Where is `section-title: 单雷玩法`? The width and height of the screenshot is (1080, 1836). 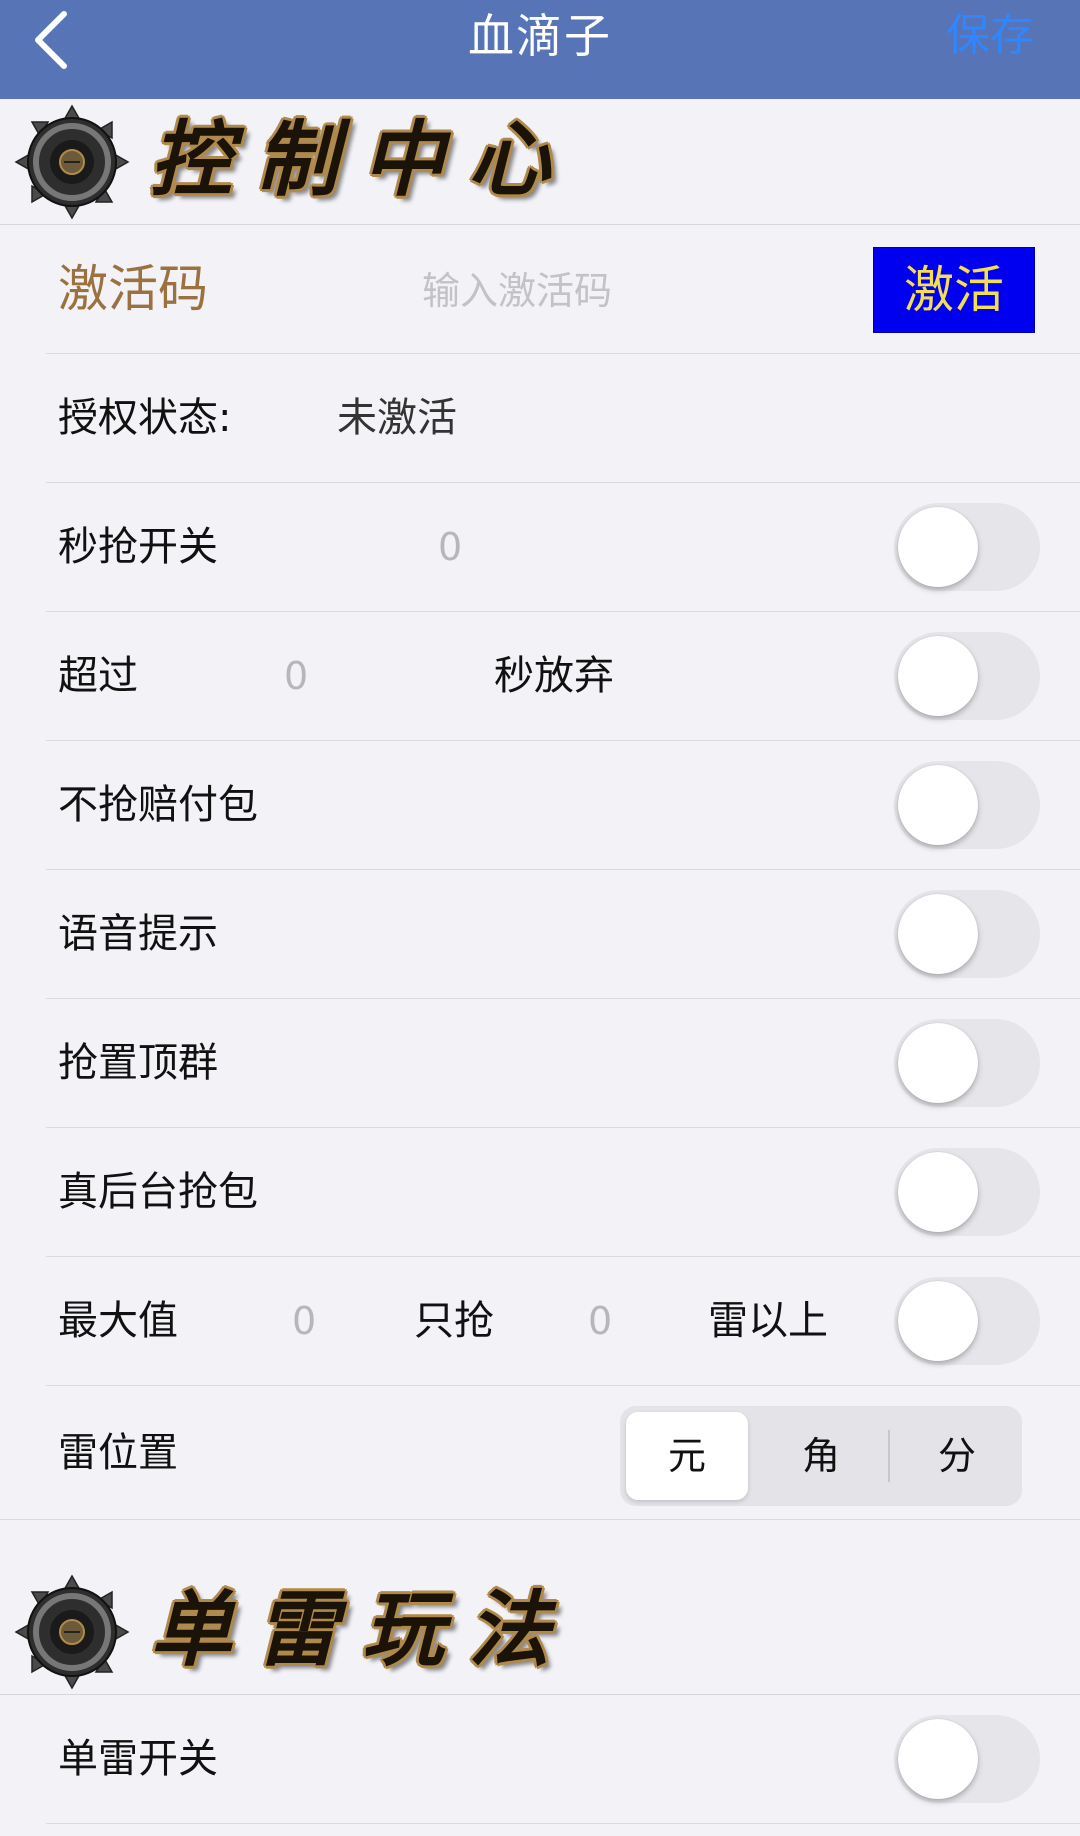 section-title: 单雷玩法 is located at coordinates (362, 1630).